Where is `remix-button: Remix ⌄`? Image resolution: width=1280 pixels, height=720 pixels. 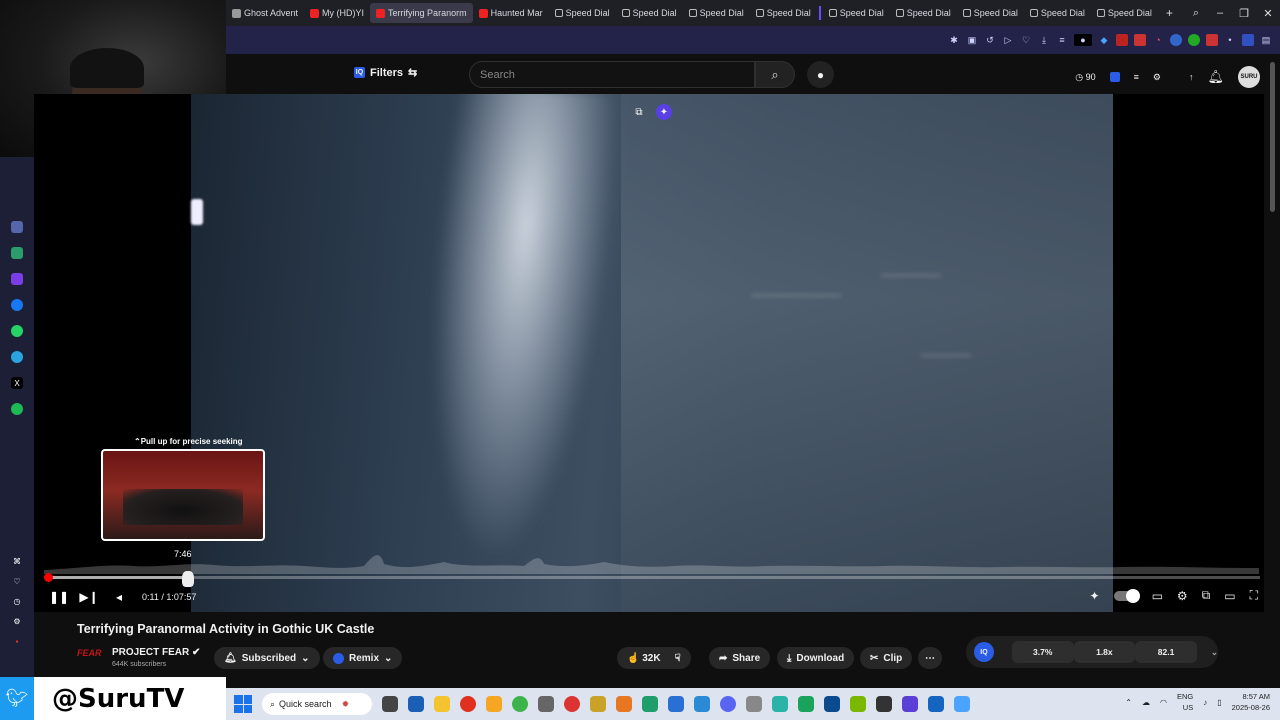 remix-button: Remix ⌄ is located at coordinates (363, 658).